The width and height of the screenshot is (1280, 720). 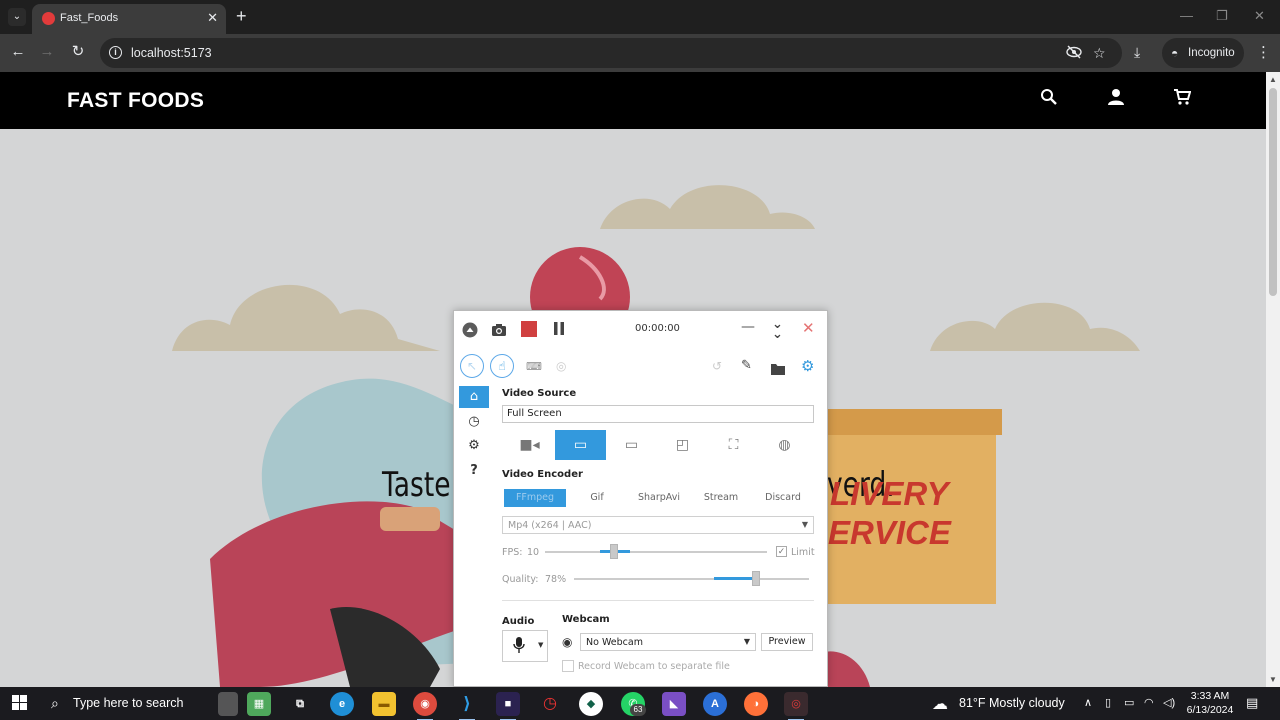 I want to click on site-brand: FAST FOODS, so click(x=135, y=101).